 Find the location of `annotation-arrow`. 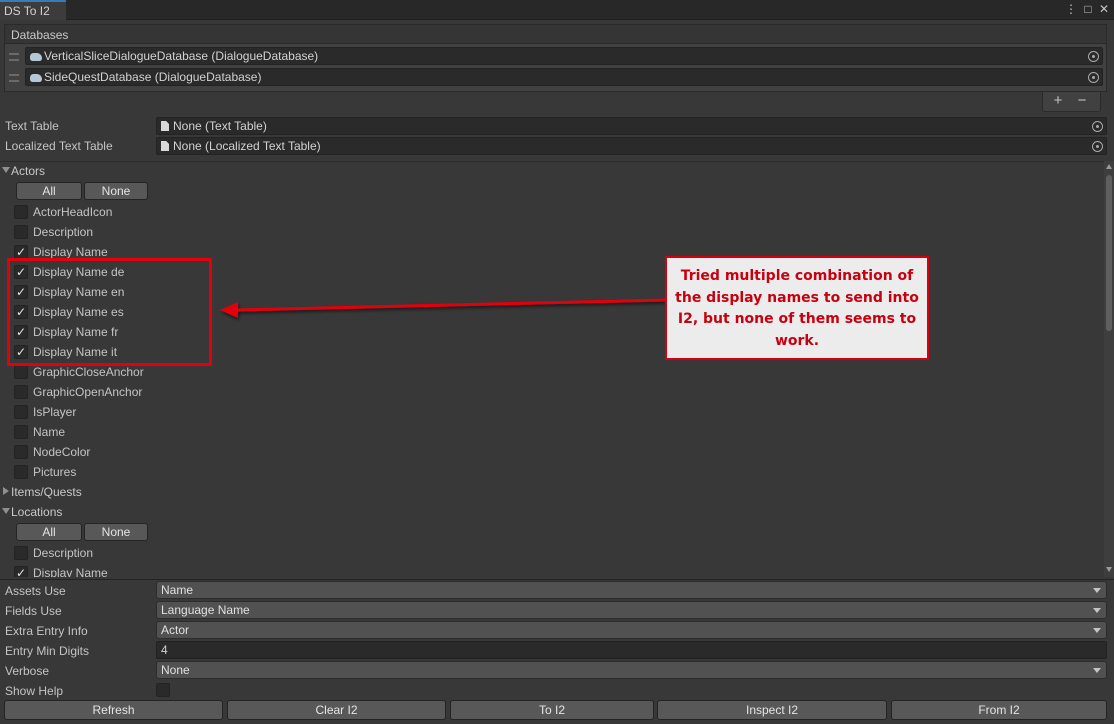

annotation-arrow is located at coordinates (443, 308).